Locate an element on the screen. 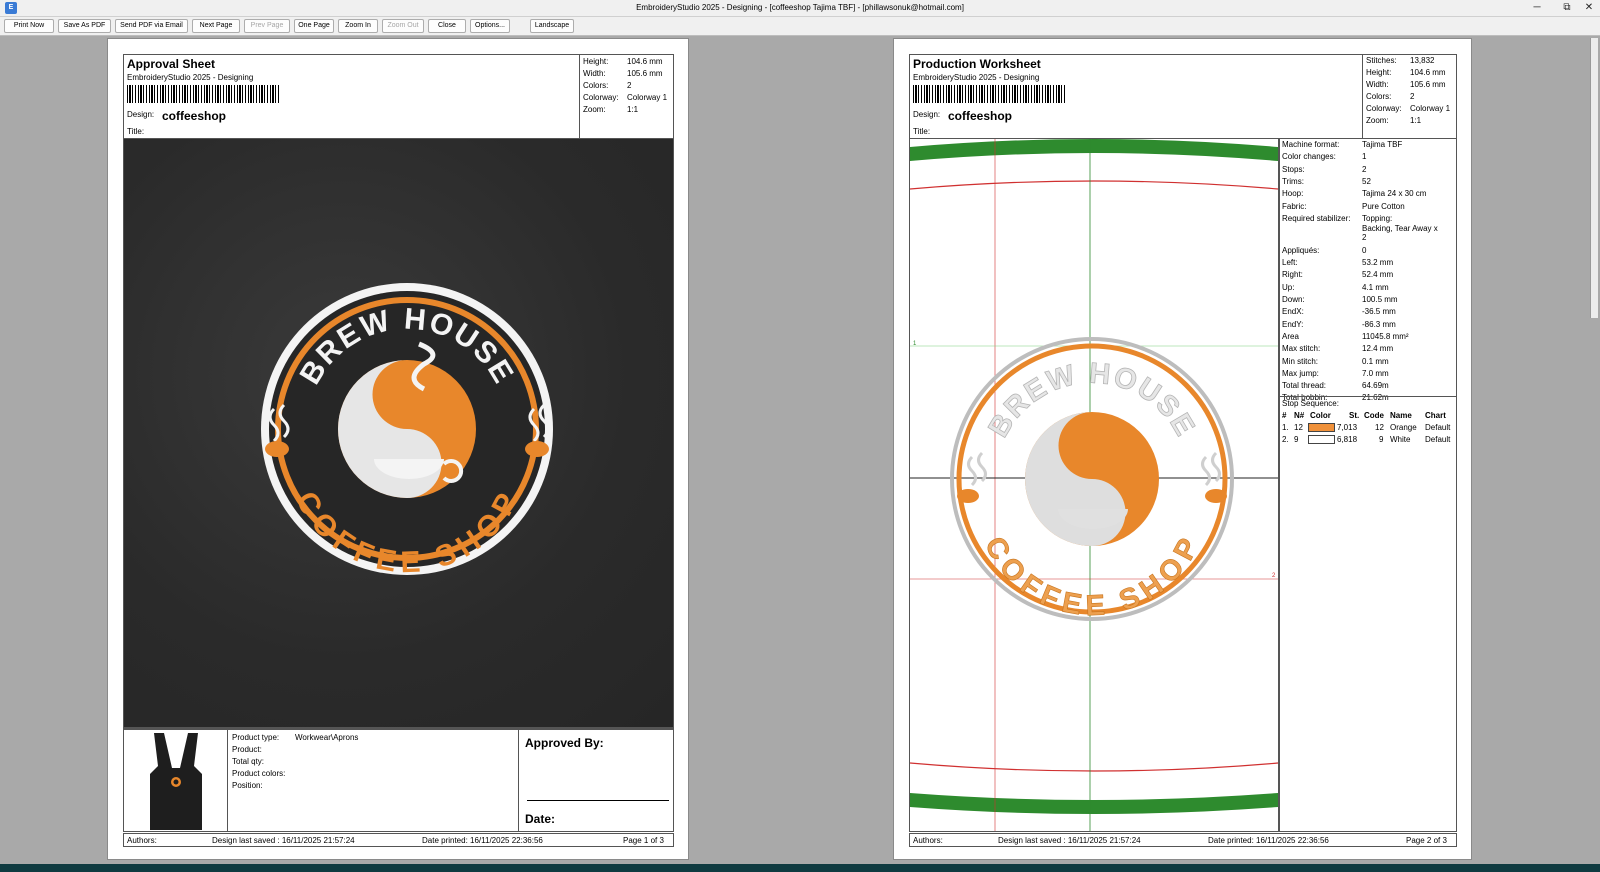  apron-image is located at coordinates (176, 781).